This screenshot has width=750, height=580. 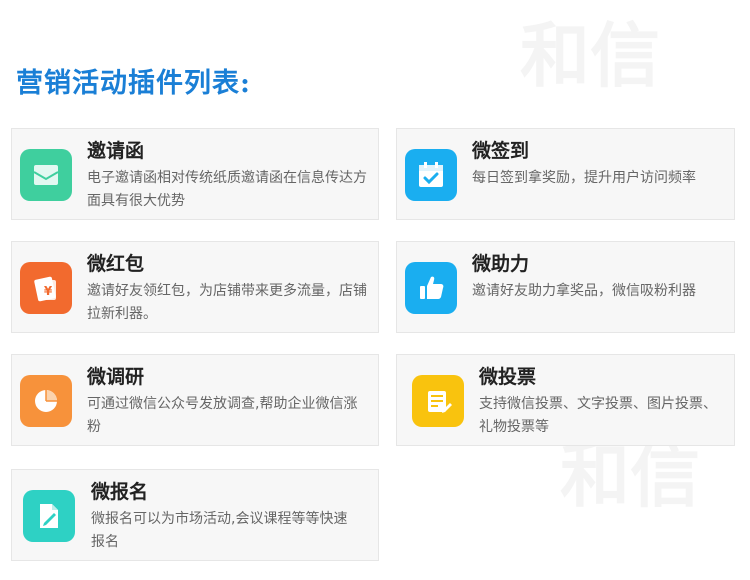 What do you see at coordinates (133, 83) in the screenshot?
I see `page-title: 营销活动插件列表:` at bounding box center [133, 83].